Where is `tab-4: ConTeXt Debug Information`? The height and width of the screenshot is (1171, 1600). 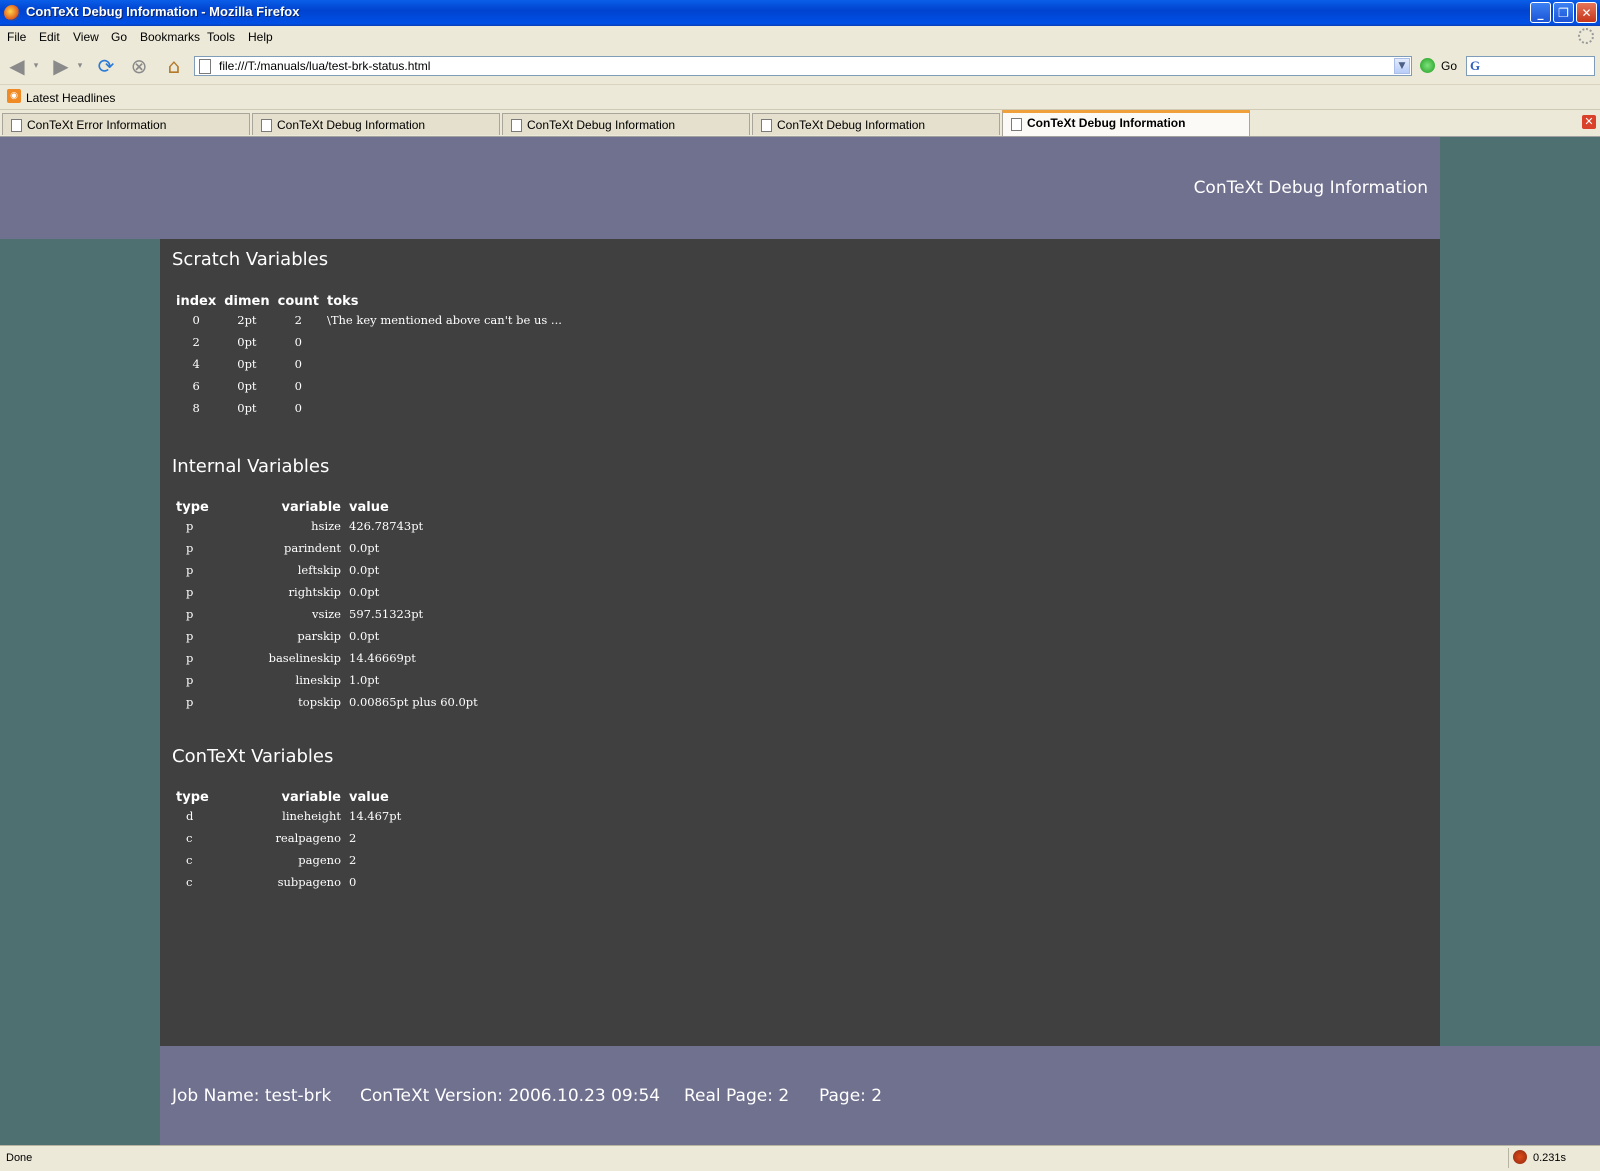
tab-4: ConTeXt Debug Information is located at coordinates (876, 124).